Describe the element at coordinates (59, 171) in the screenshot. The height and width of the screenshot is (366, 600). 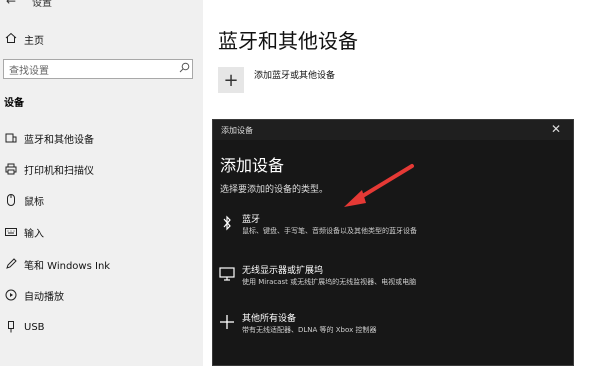
I see `sidebar-item-label: 打印机和扫描仪` at that location.